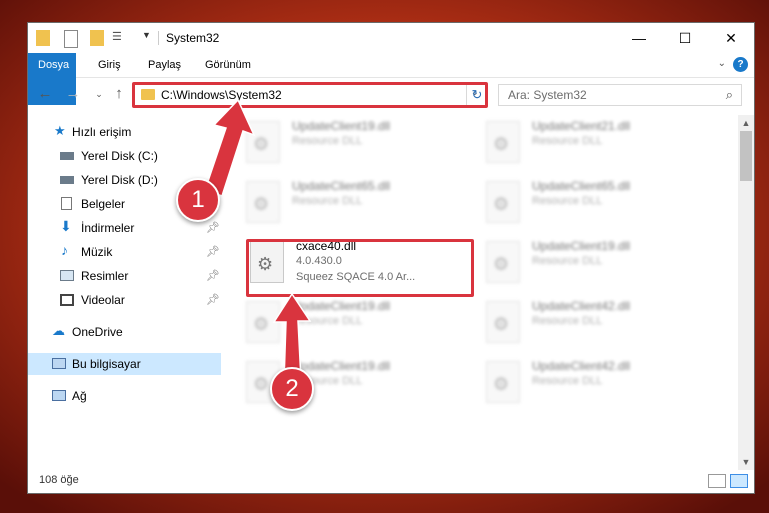  Describe the element at coordinates (198, 200) in the screenshot. I see `step-1-badge: 1` at that location.